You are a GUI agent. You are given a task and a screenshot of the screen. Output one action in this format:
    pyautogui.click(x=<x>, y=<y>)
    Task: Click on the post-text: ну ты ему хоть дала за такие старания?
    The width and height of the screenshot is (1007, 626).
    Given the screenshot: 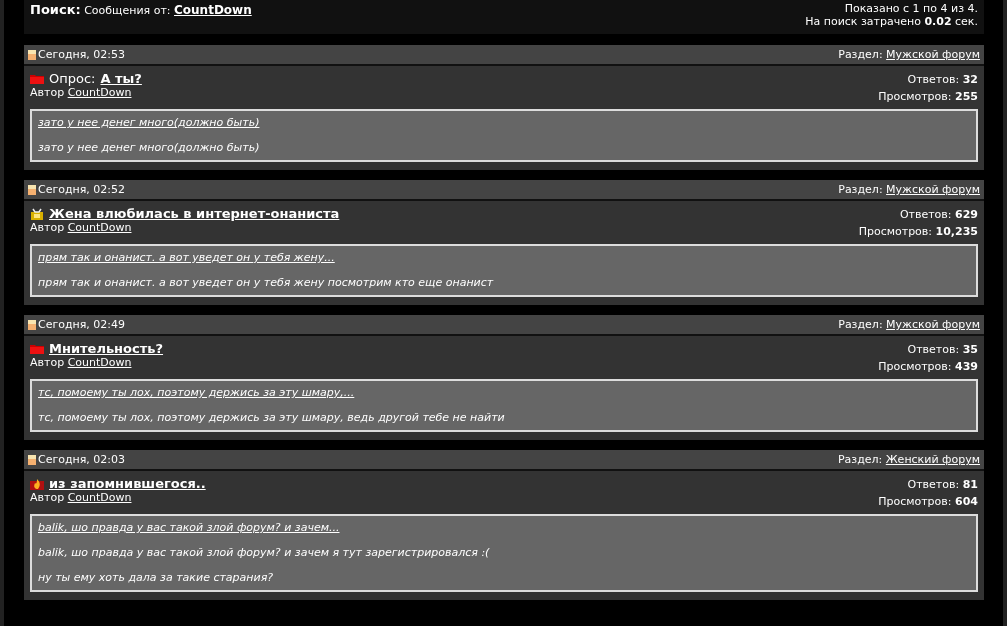 What is the action you would take?
    pyautogui.click(x=156, y=577)
    